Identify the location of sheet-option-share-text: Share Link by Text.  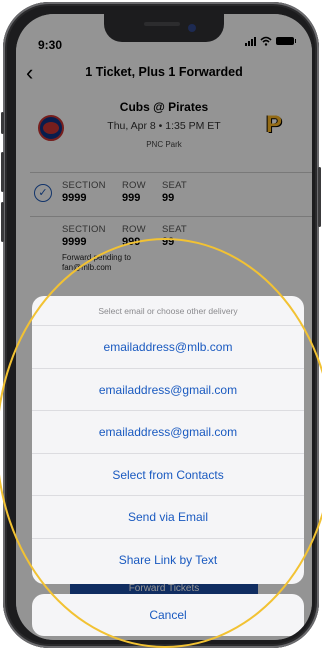
(168, 560).